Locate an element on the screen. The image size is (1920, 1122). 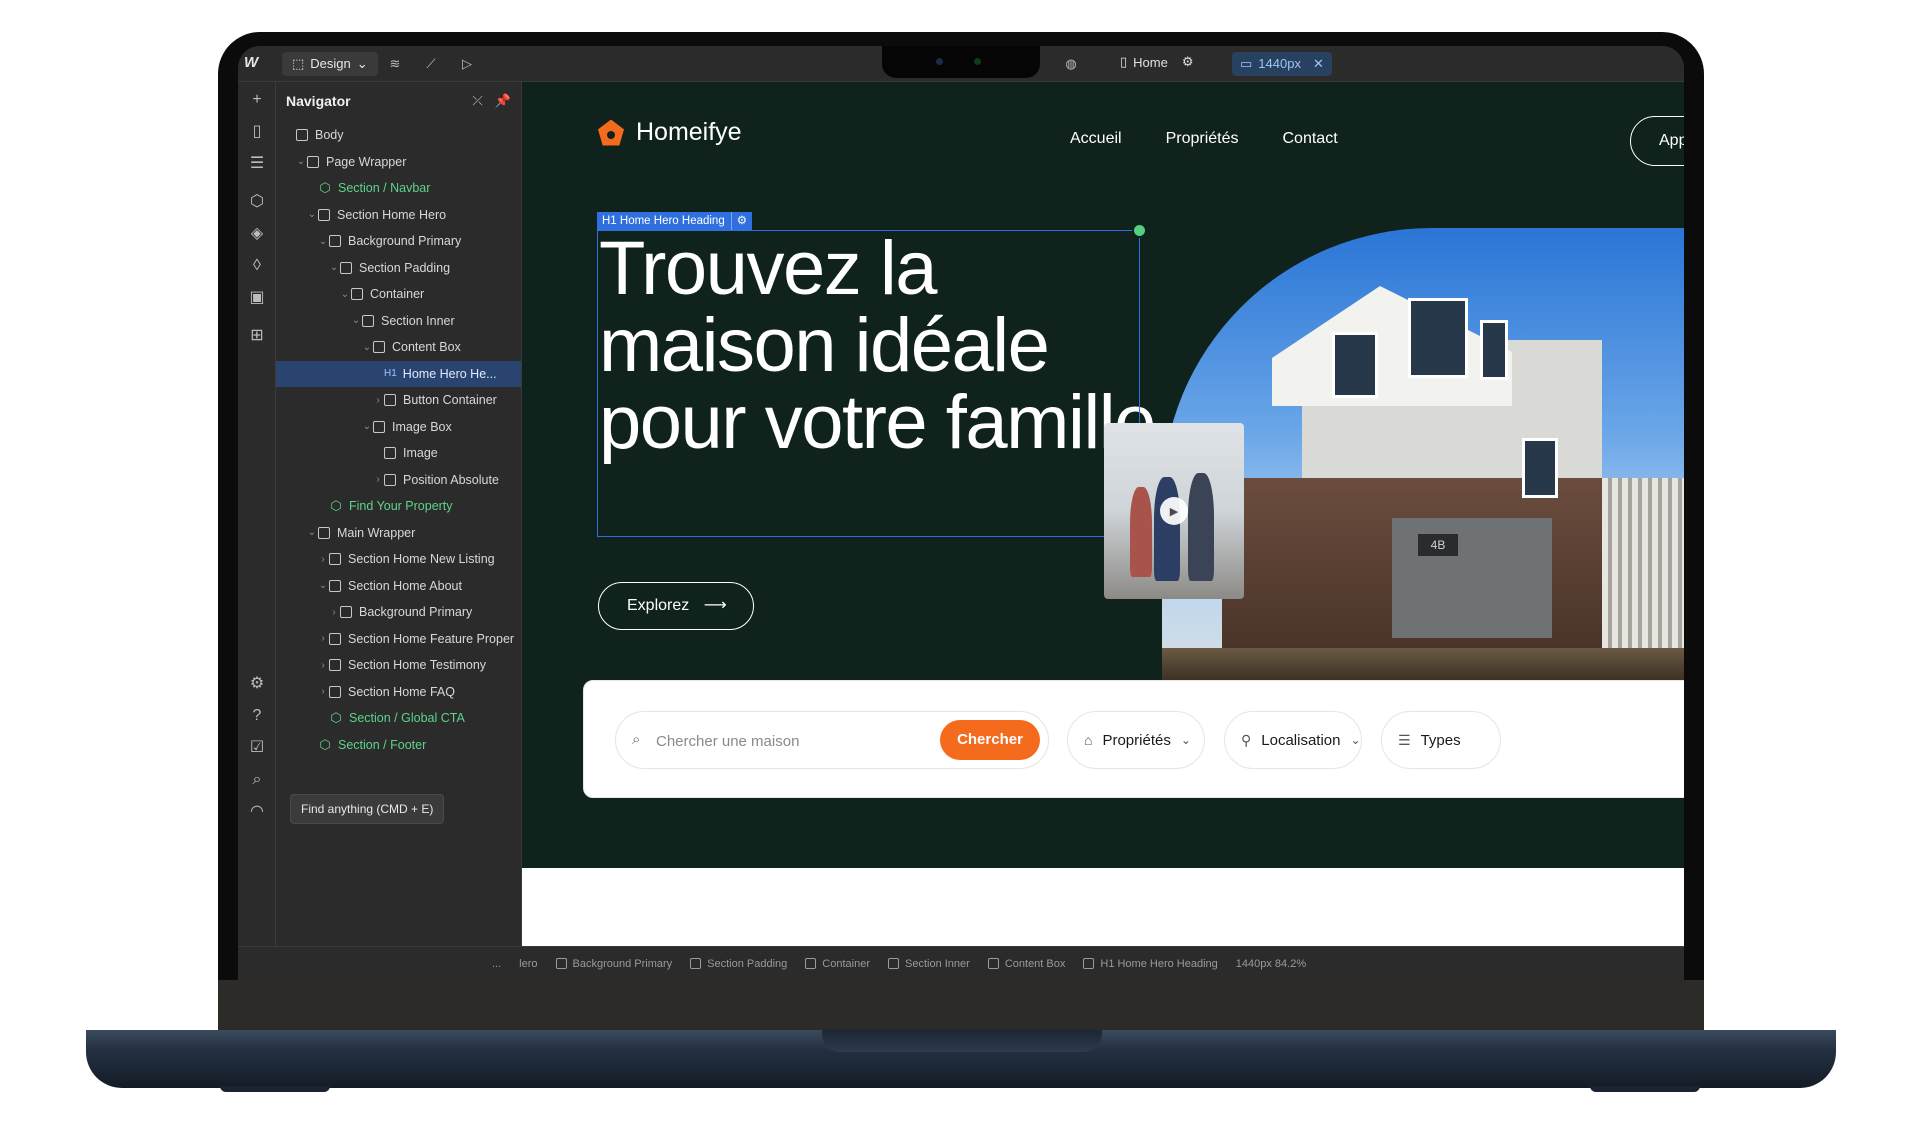
laptop-foot-left is located at coordinates (275, 1089).